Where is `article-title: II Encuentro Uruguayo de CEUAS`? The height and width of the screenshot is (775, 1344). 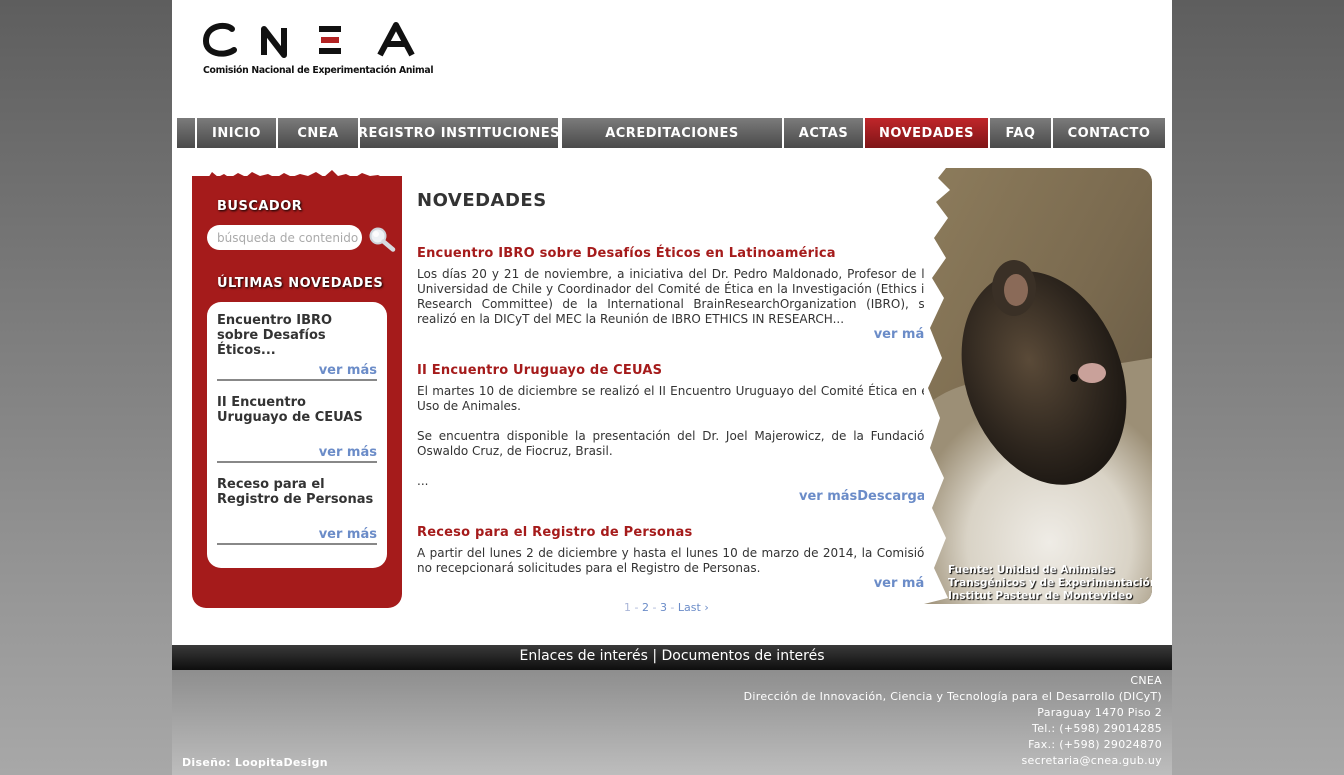
article-title: II Encuentro Uruguayo de CEUAS is located at coordinates (674, 370).